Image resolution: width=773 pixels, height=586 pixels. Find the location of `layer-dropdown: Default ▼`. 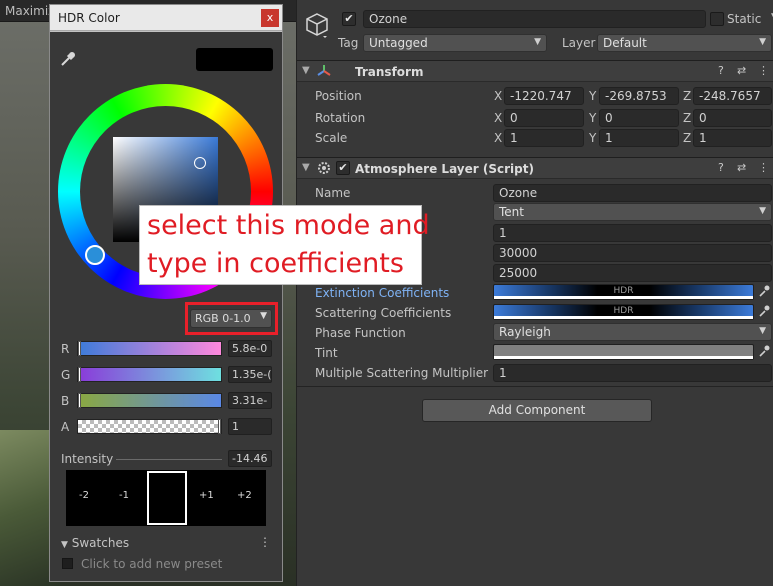

layer-dropdown: Default ▼ is located at coordinates (684, 43).